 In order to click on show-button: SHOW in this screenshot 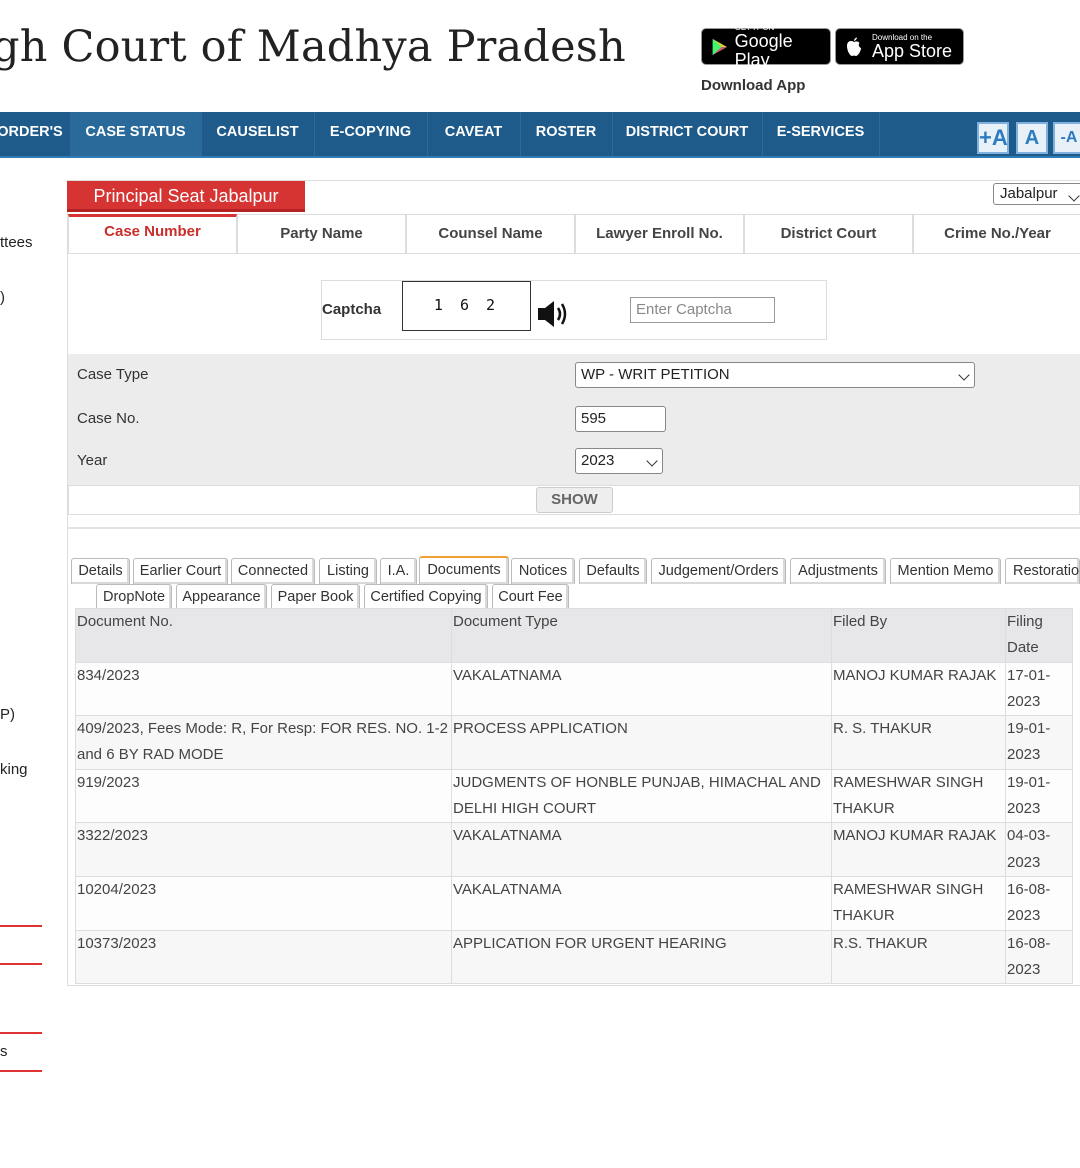, I will do `click(574, 500)`.